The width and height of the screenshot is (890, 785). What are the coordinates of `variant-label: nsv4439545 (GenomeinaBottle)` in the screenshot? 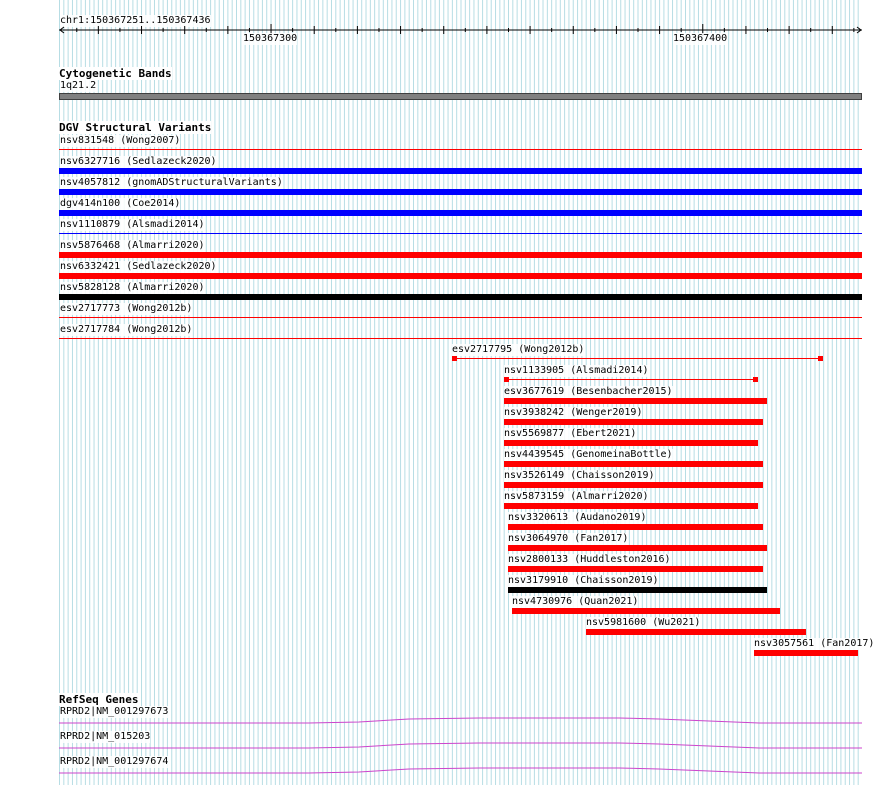 It's located at (588, 455).